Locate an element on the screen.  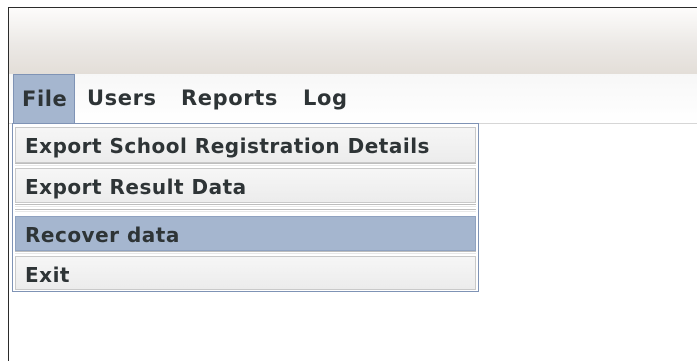
menu-item-export-result-data: Export Result Data is located at coordinates (245, 185).